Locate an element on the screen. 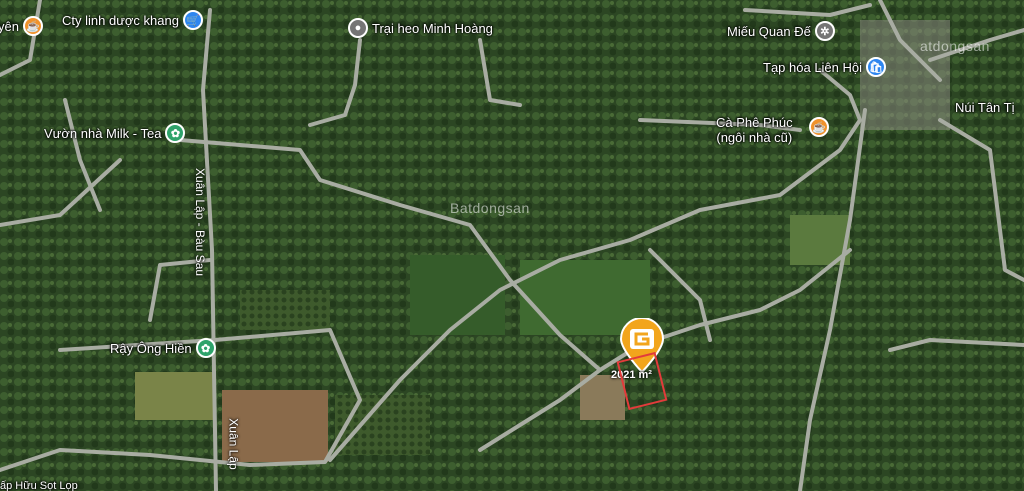 Image resolution: width=1024 pixels, height=491 pixels. poi-label: Miếu Quan Đế is located at coordinates (769, 31).